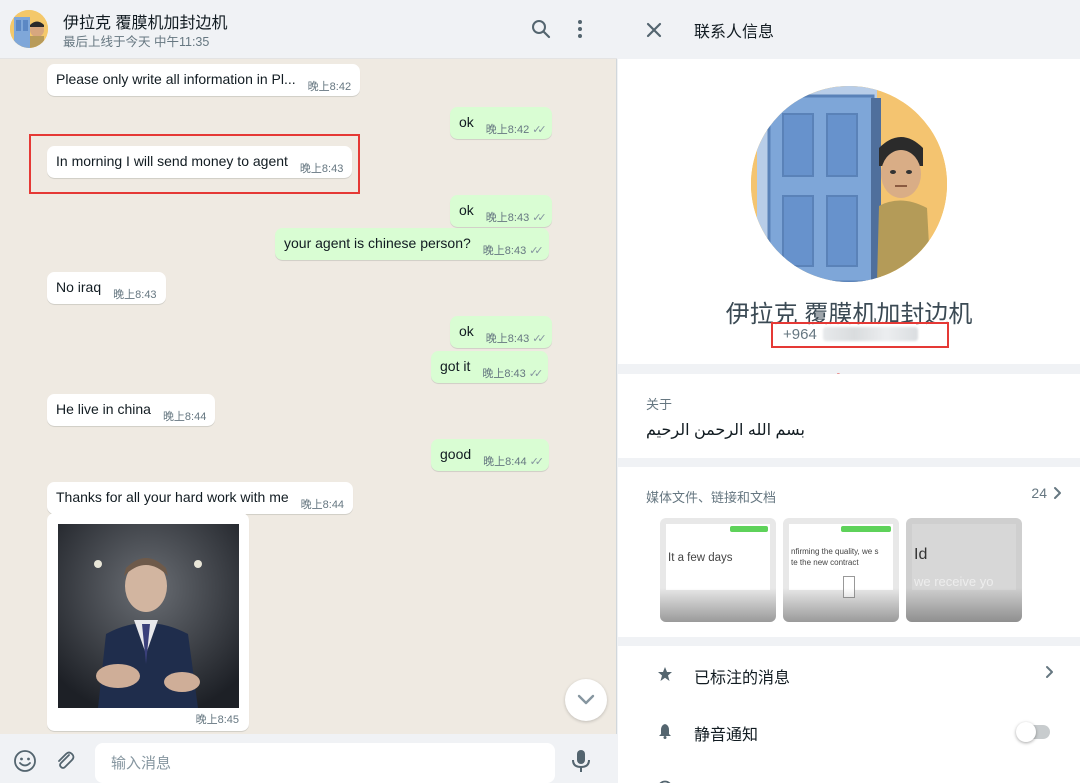 This screenshot has height=783, width=1080. I want to click on media-thumbnail: Id we receive yo, so click(964, 570).